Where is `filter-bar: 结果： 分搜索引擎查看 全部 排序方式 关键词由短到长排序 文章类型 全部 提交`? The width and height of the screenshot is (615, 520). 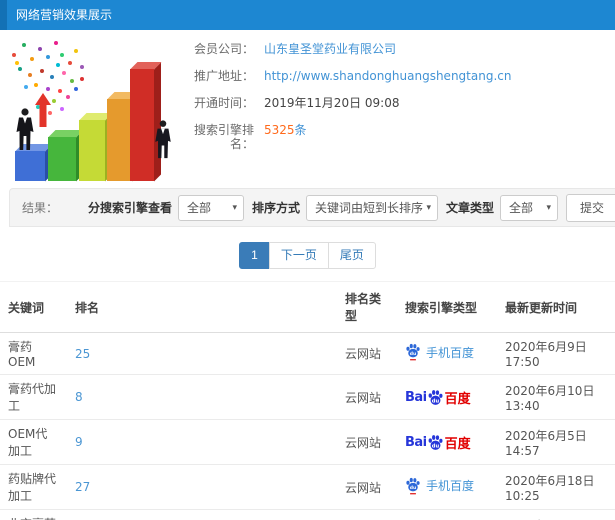 filter-bar: 结果： 分搜索引擎查看 全部 排序方式 关键词由短到长排序 文章类型 全部 提交 is located at coordinates (312, 207).